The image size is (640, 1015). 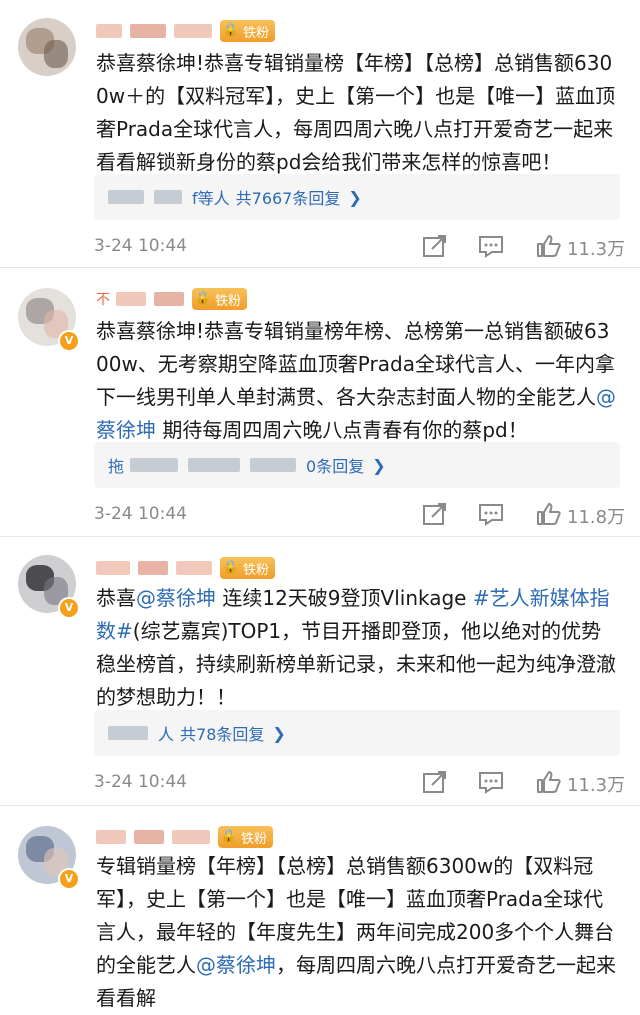 What do you see at coordinates (367, 514) in the screenshot?
I see `comment-footer: 3-24 10:44 11.8万` at bounding box center [367, 514].